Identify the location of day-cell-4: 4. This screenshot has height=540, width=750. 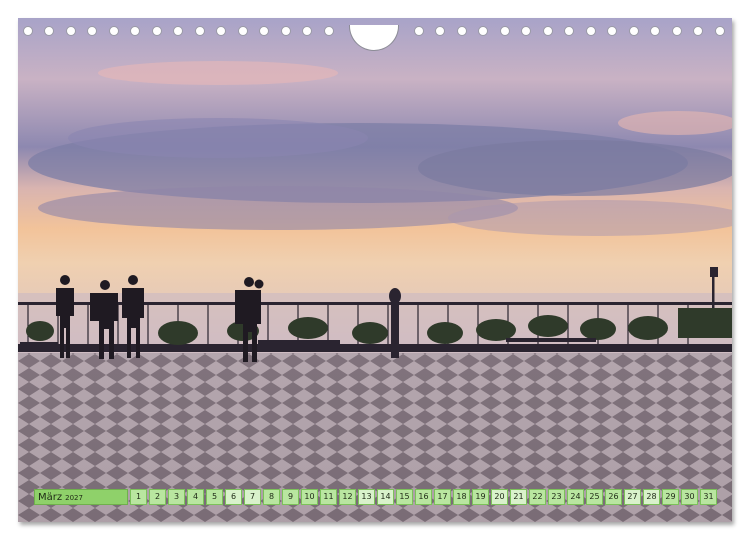
(195, 497).